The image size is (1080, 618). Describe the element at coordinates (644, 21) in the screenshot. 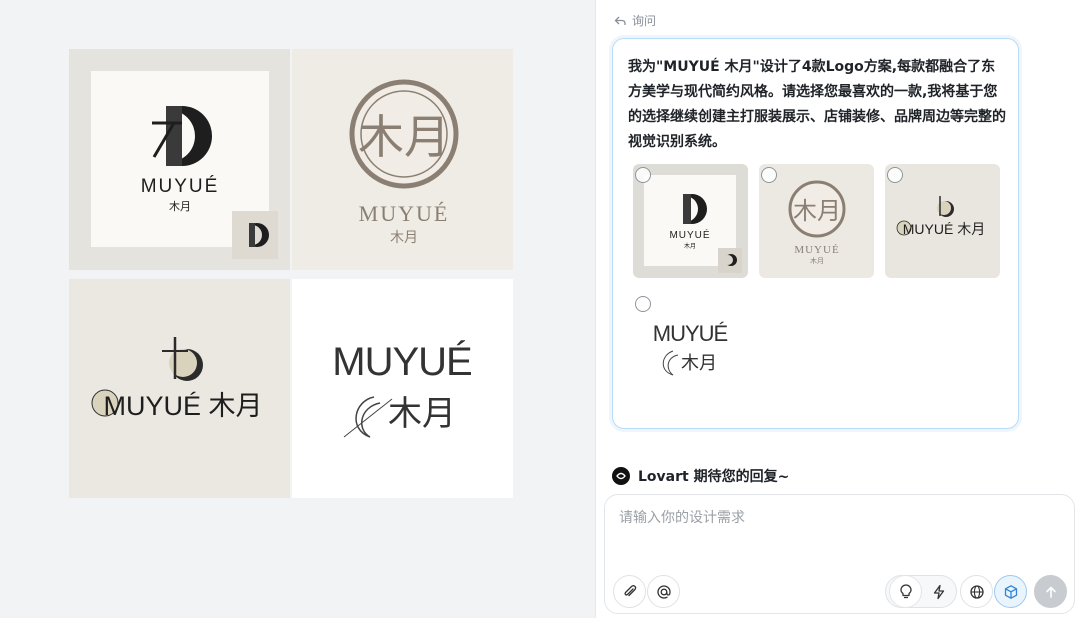

I see `ask-label-text: 询问` at that location.